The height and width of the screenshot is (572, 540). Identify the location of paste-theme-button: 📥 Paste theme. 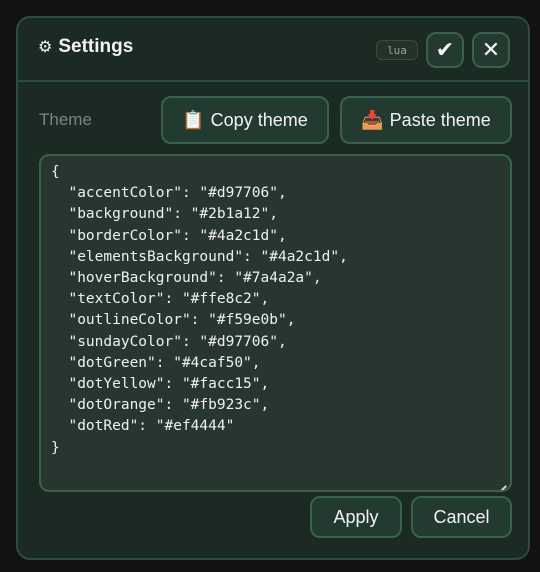
(426, 120).